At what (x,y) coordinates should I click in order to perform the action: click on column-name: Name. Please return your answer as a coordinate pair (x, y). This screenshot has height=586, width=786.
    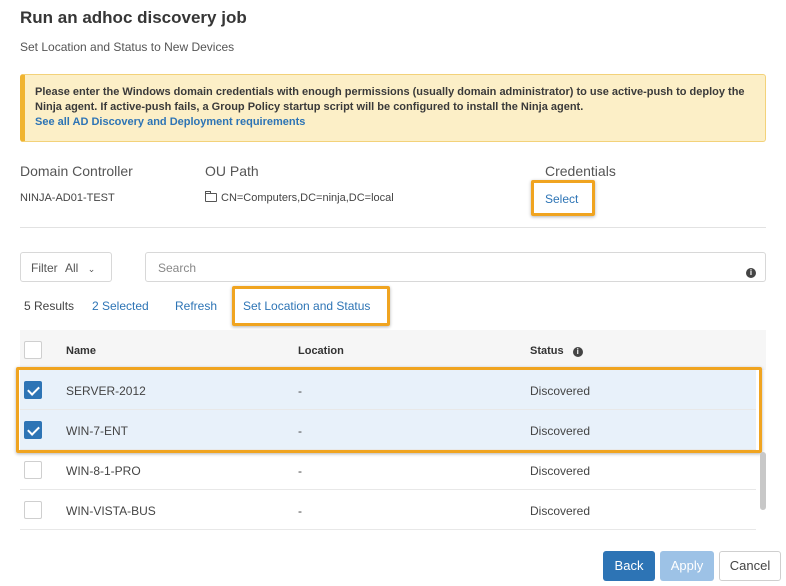
    Looking at the image, I should click on (81, 351).